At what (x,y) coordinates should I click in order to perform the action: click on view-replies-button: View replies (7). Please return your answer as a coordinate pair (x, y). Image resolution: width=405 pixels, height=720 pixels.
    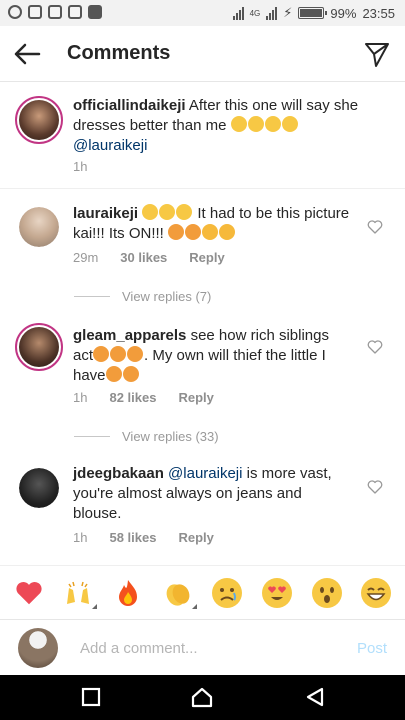
    Looking at the image, I should click on (142, 296).